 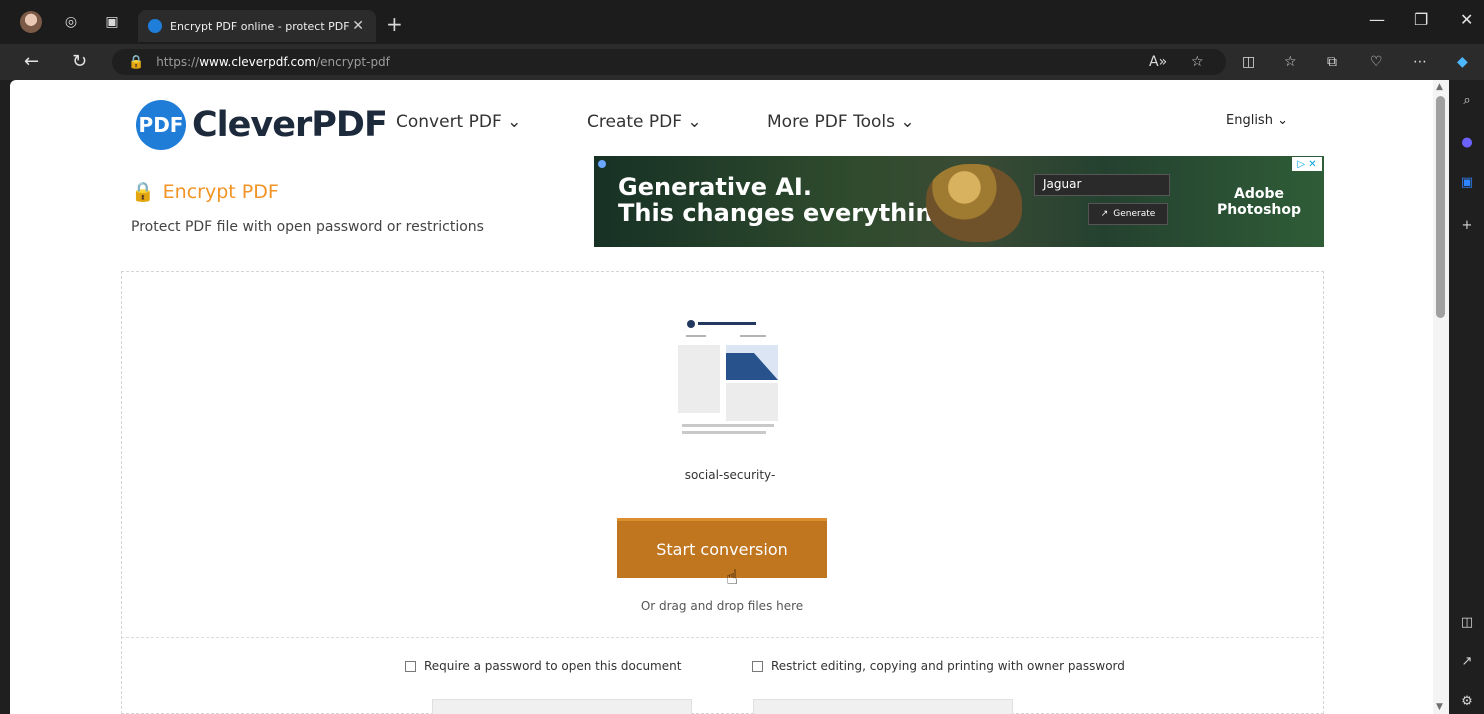 What do you see at coordinates (1259, 202) in the screenshot?
I see `ad-brand: Adobe Photoshop` at bounding box center [1259, 202].